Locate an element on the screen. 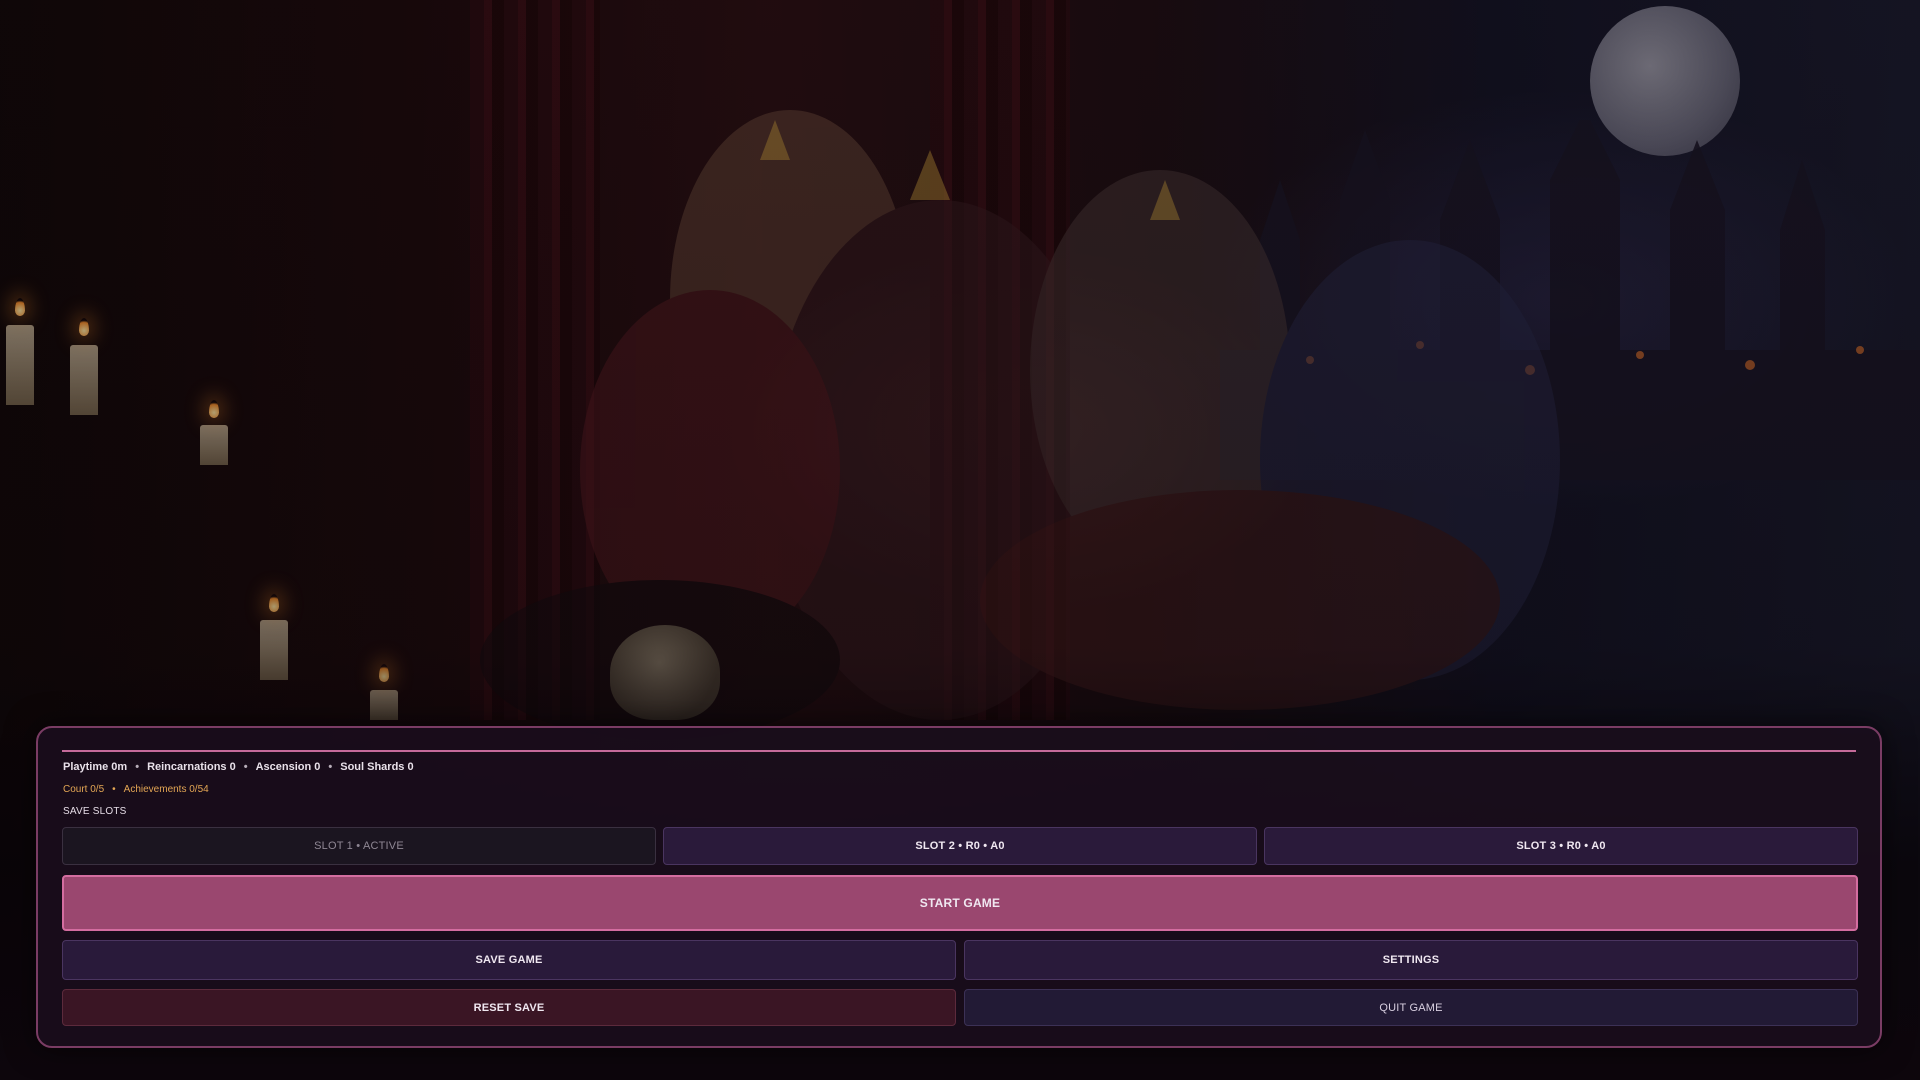 Image resolution: width=1920 pixels, height=1080 pixels. court-progress: Court 0/5 is located at coordinates (84, 789).